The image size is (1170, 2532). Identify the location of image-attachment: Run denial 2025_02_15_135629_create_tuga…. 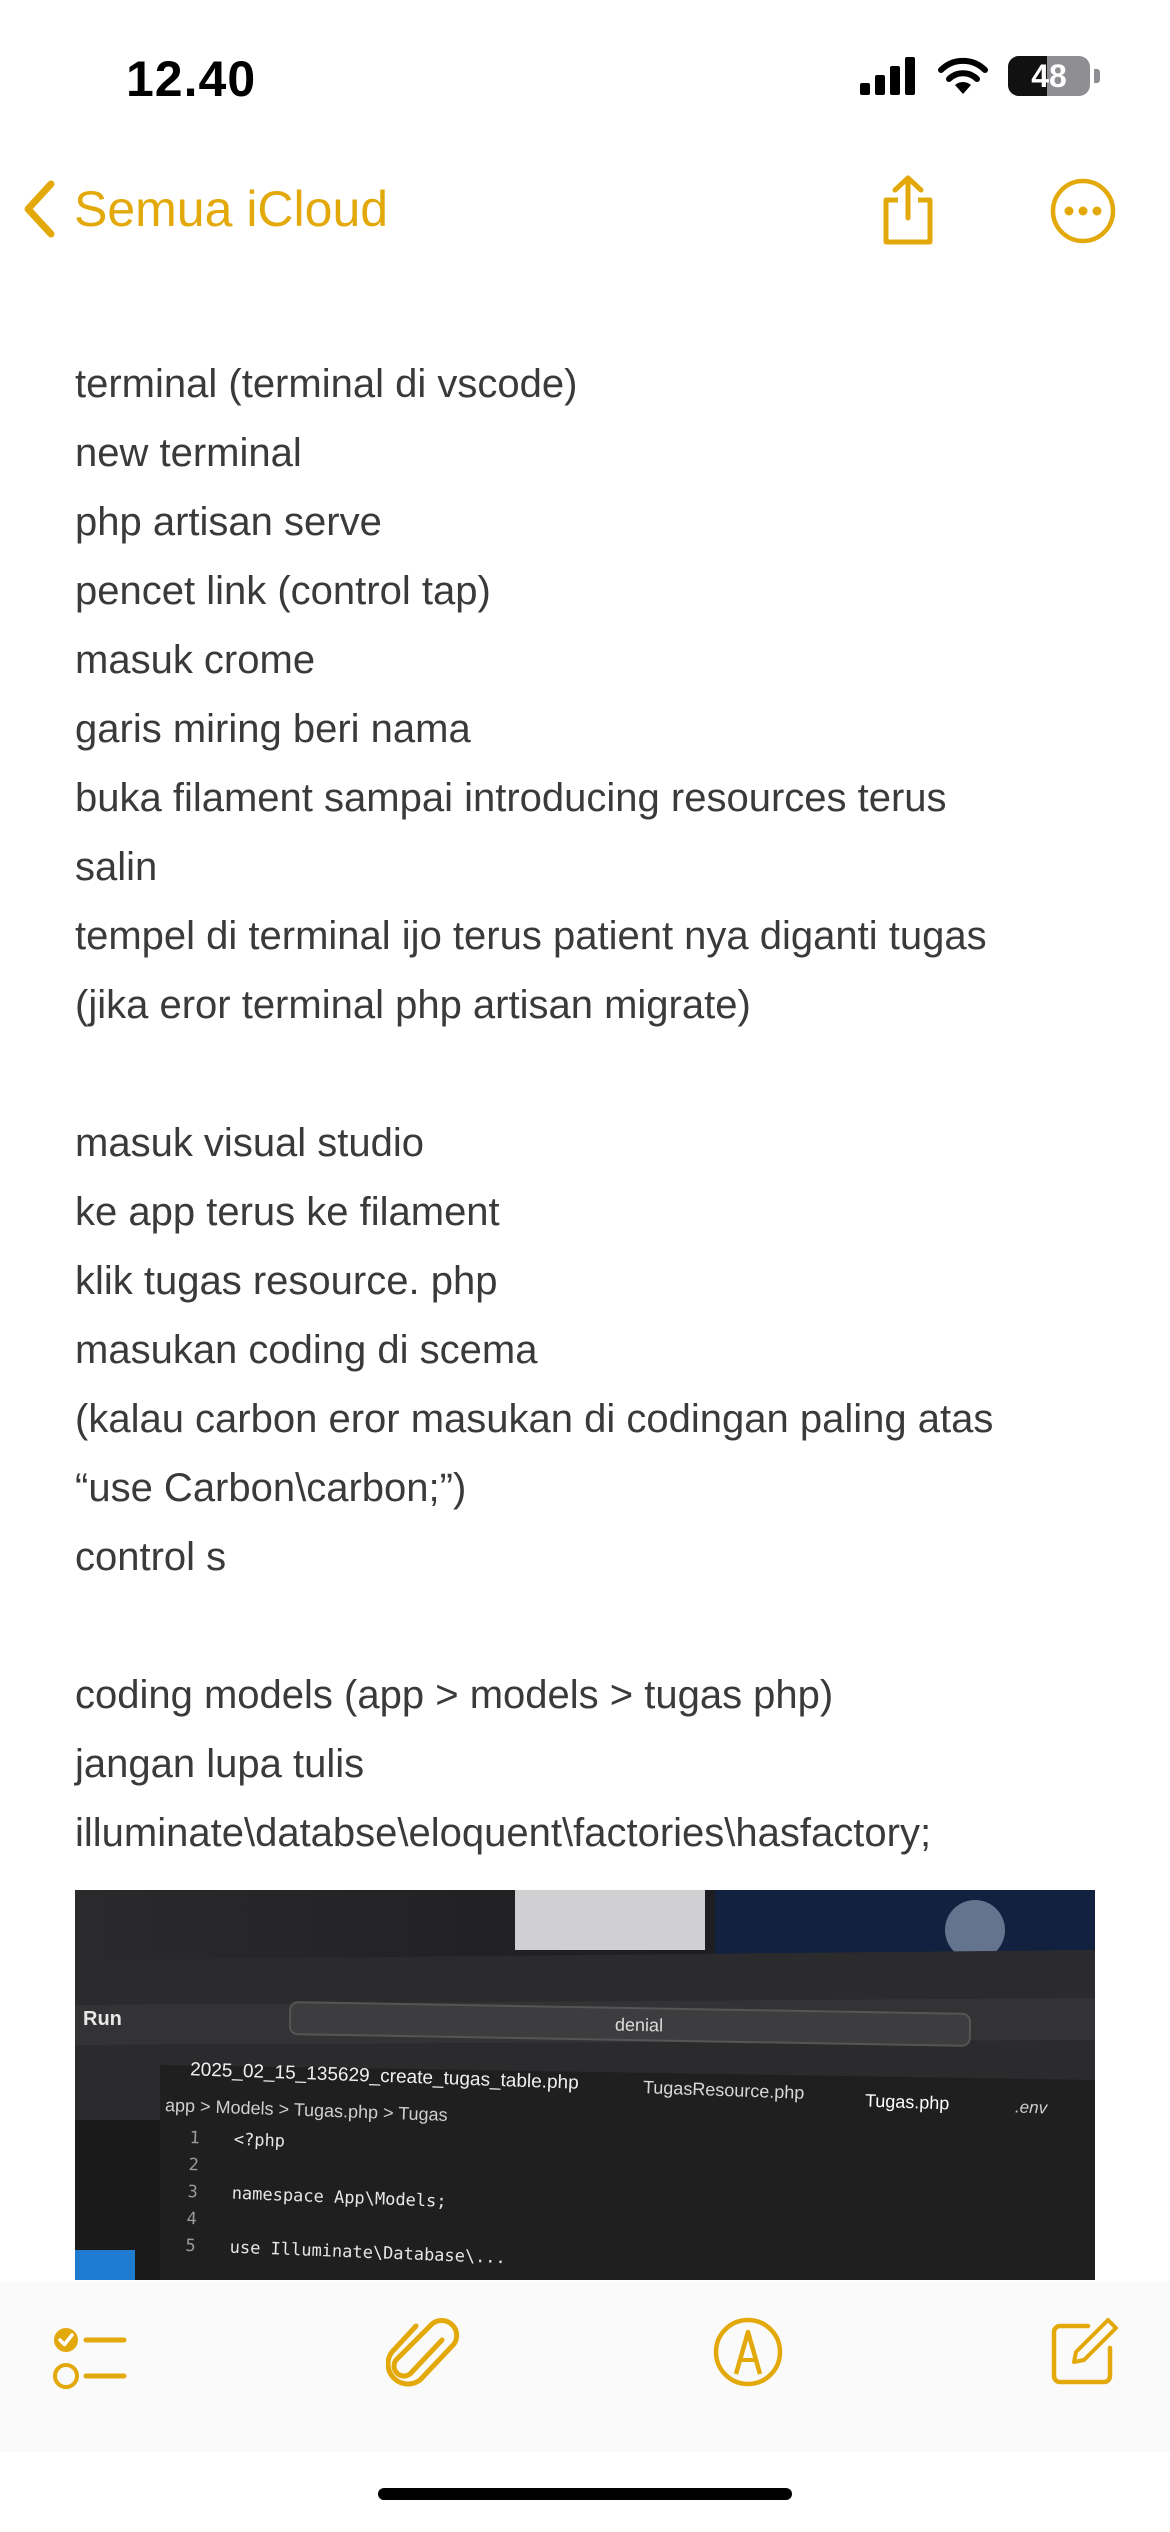
(585, 2085).